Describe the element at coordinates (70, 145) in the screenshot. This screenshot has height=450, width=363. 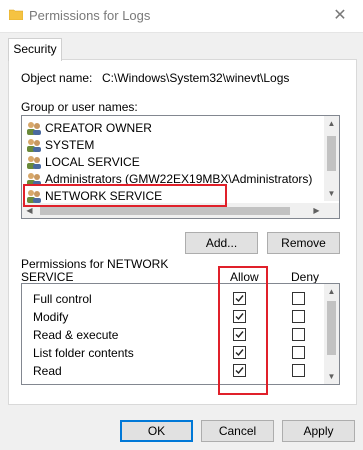
I see `list-item-label: SYSTEM` at that location.